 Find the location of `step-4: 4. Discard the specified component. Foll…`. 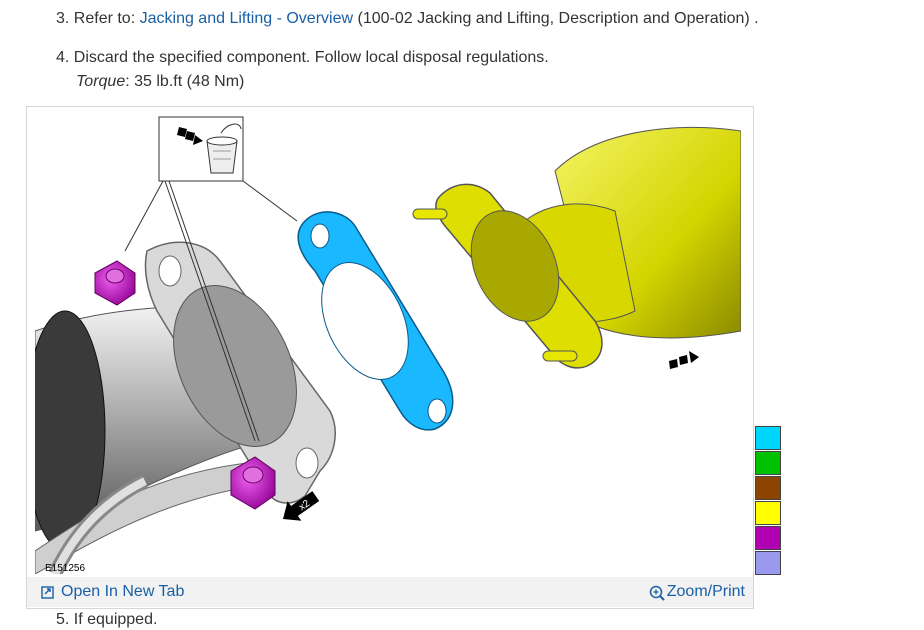

step-4: 4. Discard the specified component. Foll… is located at coordinates (302, 57).